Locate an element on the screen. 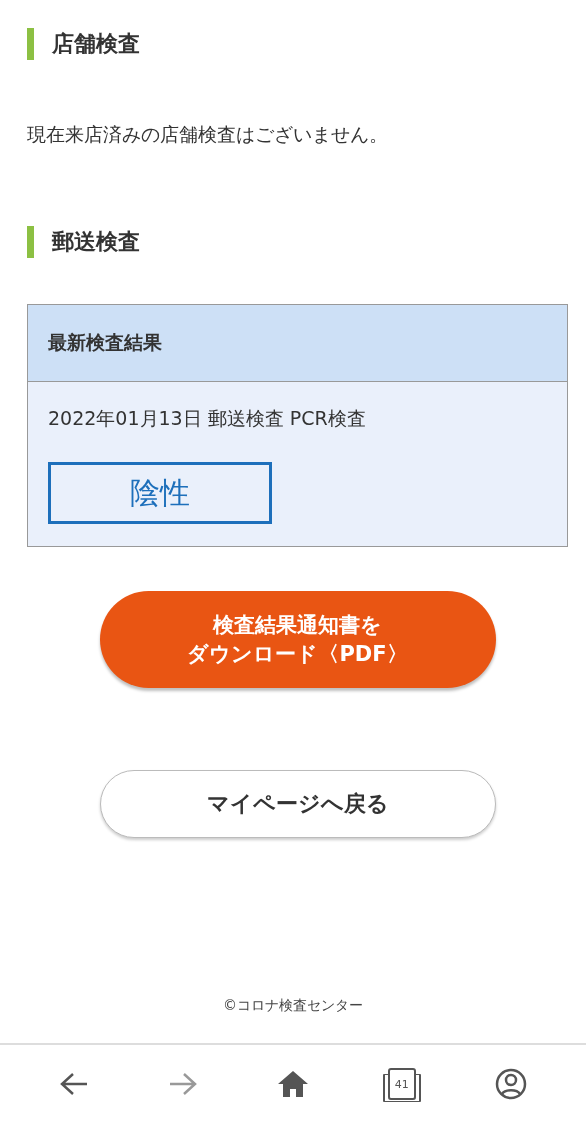 The height and width of the screenshot is (1123, 586). download-button: 検査結果通知書を ダウンロード〈PDF〉 is located at coordinates (297, 639).